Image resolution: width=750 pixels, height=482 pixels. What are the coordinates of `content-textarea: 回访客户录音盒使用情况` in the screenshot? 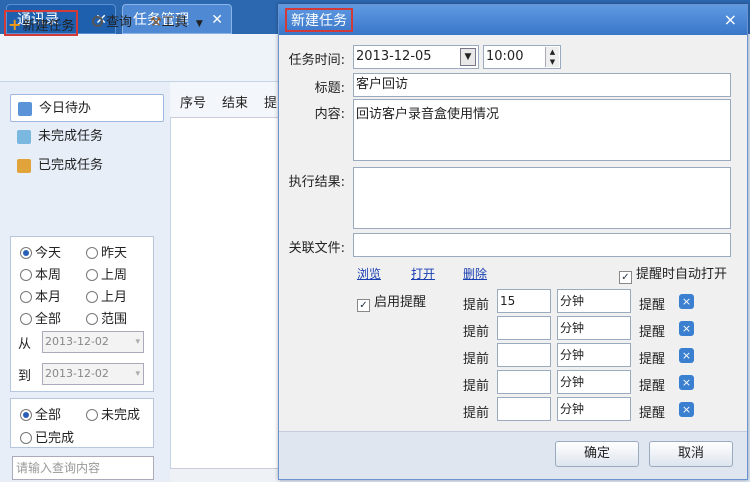 It's located at (542, 130).